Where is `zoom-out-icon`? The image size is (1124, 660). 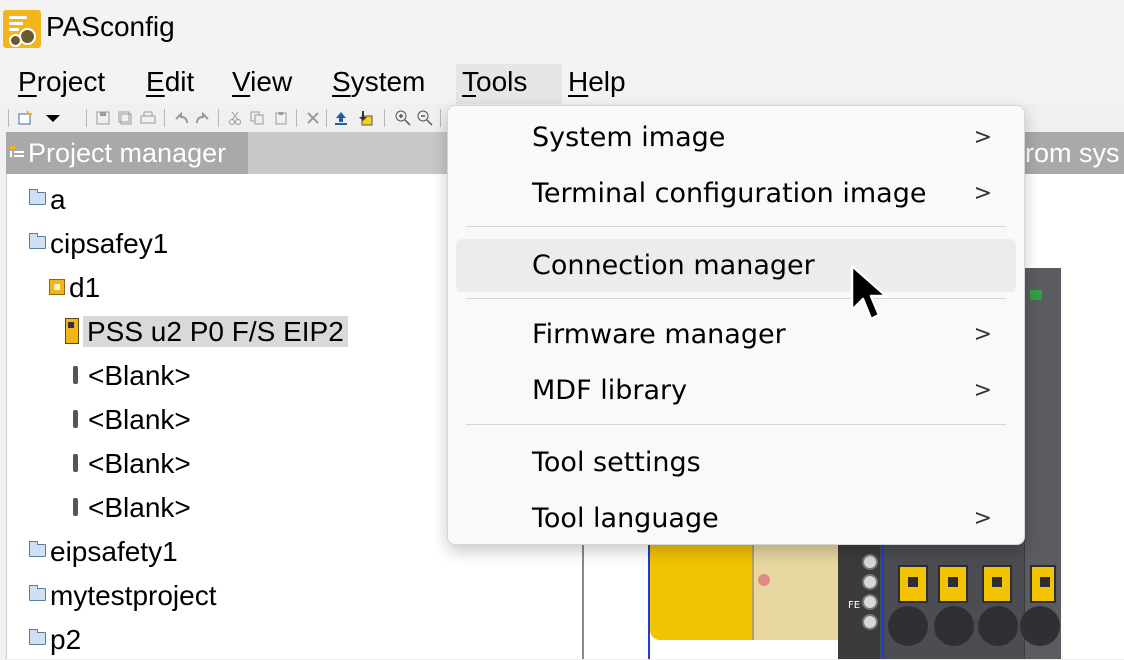
zoom-out-icon is located at coordinates (425, 118).